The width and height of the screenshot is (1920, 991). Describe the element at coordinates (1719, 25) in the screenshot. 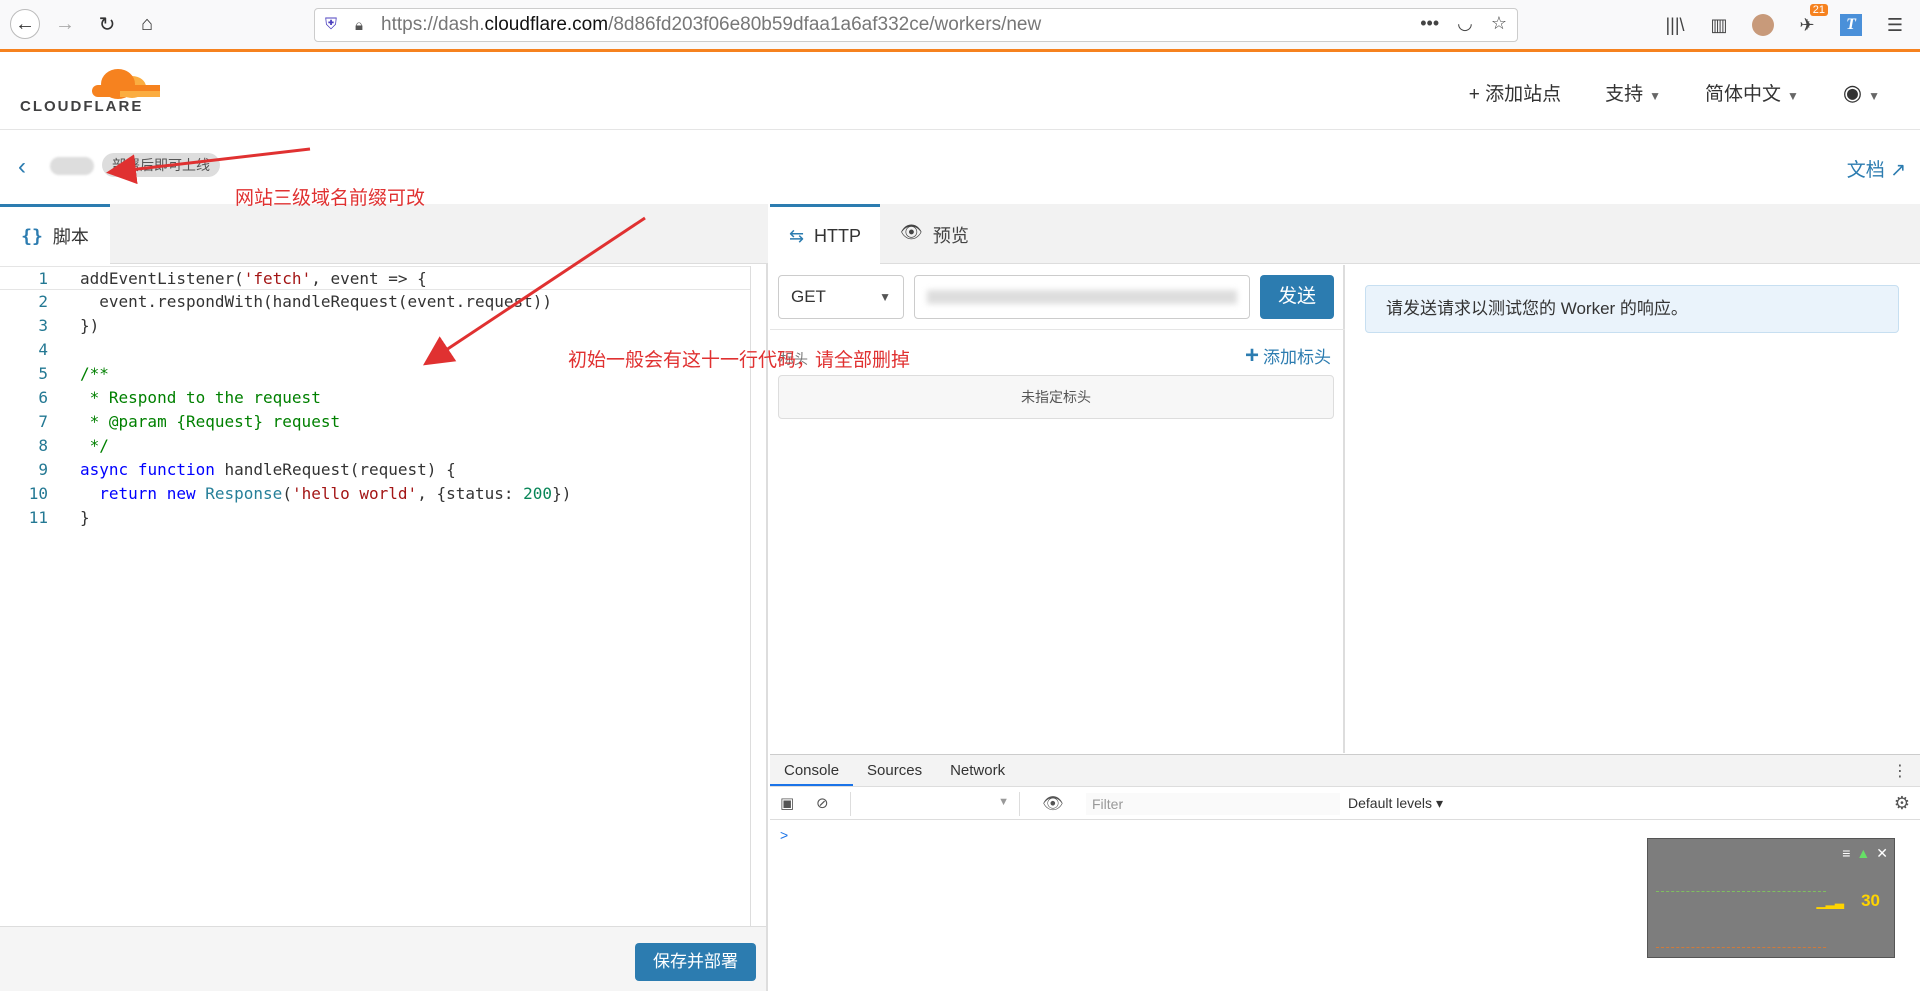

I see `sidebar-icon: ▥` at that location.